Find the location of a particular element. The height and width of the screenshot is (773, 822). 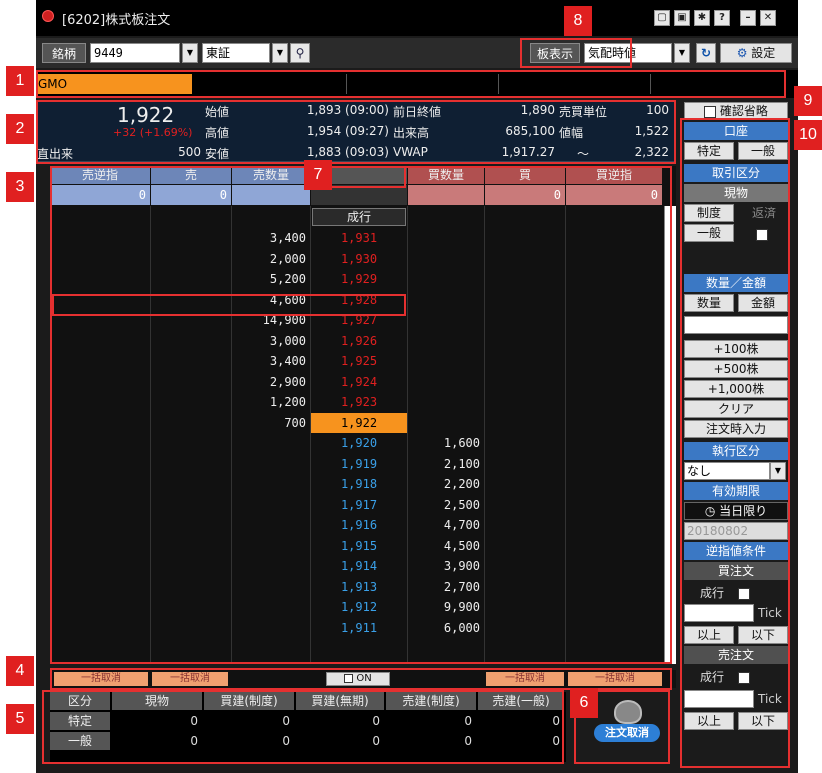

minimize-icon: – is located at coordinates (748, 18).